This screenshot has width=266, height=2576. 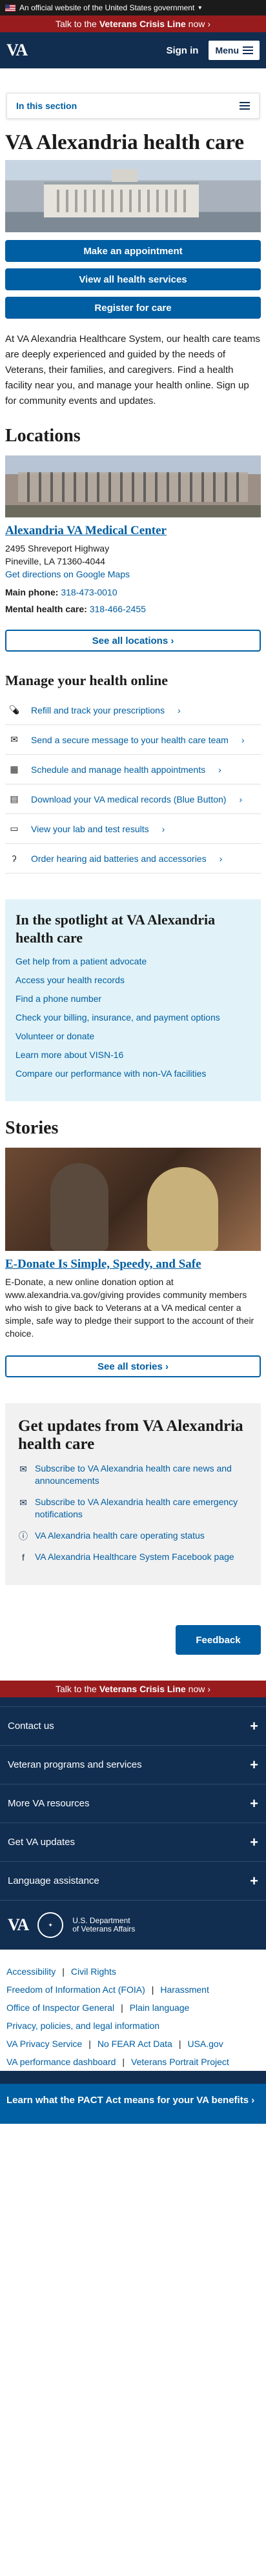 What do you see at coordinates (104, 1924) in the screenshot?
I see `department-name: U.S. Department of Veterans Affairs` at bounding box center [104, 1924].